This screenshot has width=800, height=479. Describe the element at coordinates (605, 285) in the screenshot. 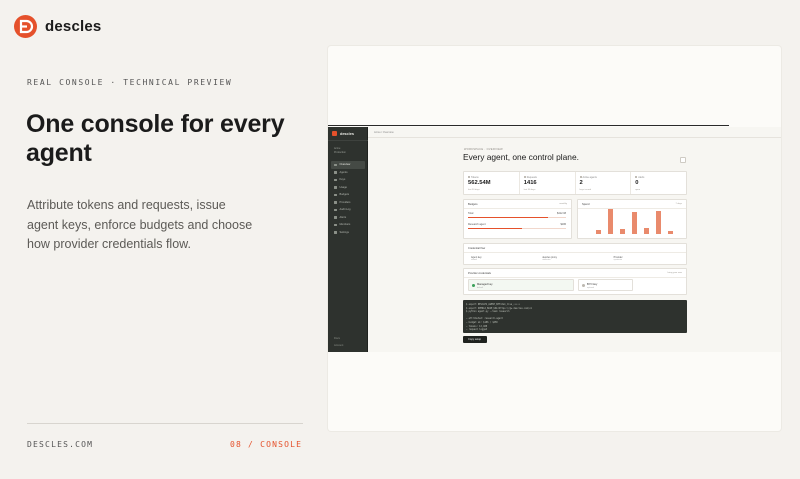

I see `credential-option: BYO key optional` at that location.